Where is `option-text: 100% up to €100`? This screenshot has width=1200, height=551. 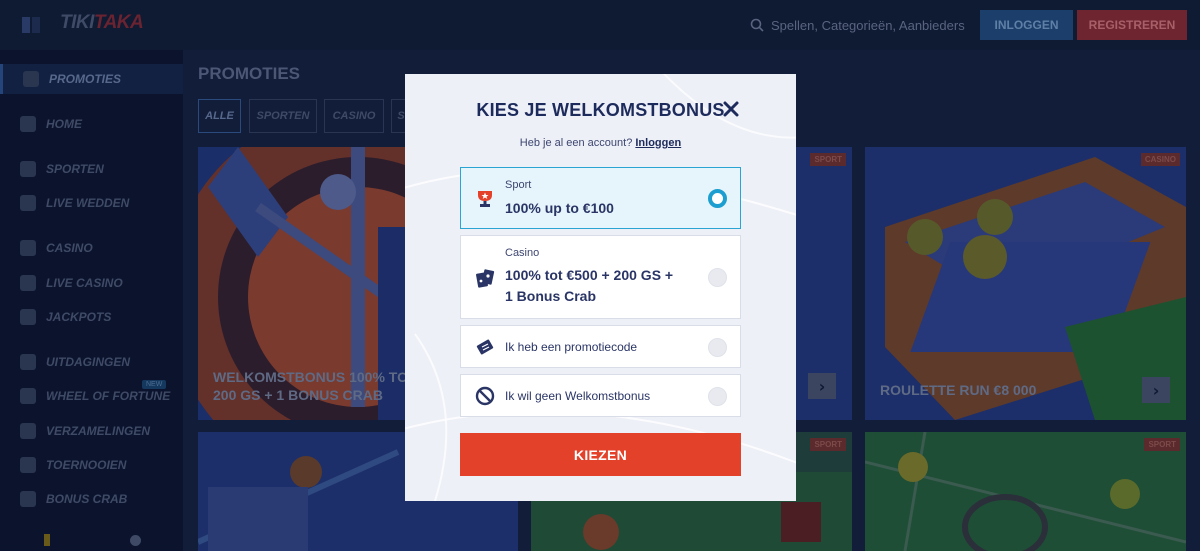
option-text: 100% up to €100 is located at coordinates (559, 208).